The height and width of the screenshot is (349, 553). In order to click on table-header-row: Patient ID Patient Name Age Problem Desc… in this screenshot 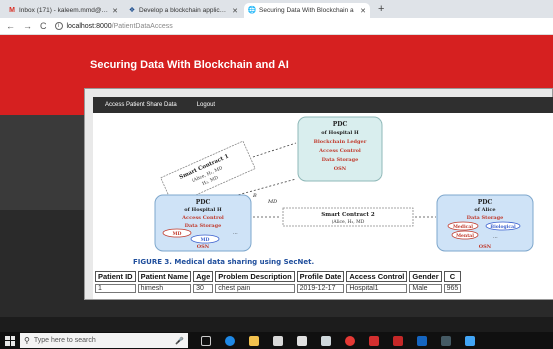, I will do `click(278, 276)`.